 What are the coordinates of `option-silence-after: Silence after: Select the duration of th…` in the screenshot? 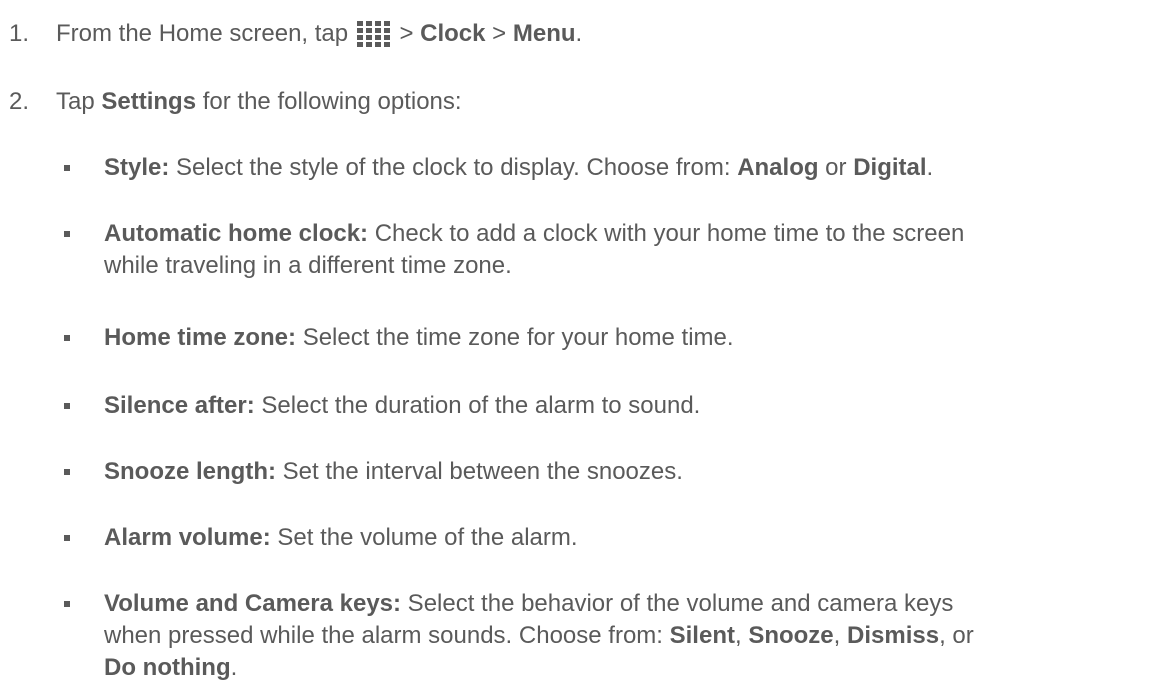 It's located at (614, 406).